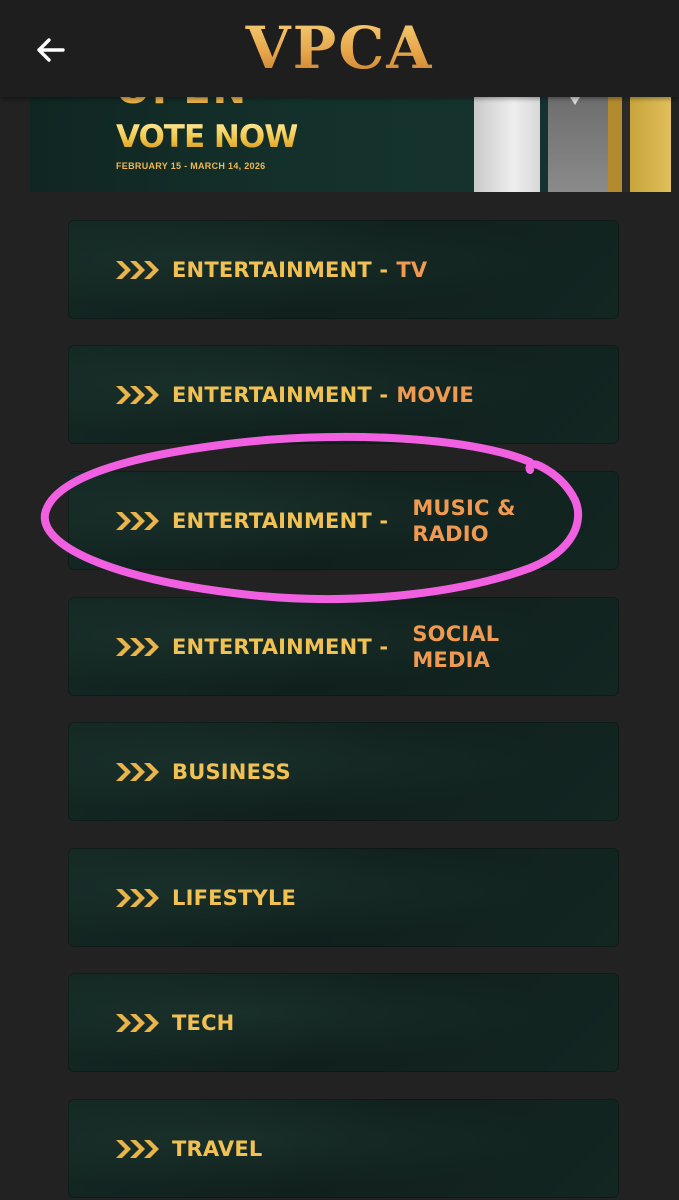 The width and height of the screenshot is (679, 1200). I want to click on category-sub: TV, so click(412, 269).